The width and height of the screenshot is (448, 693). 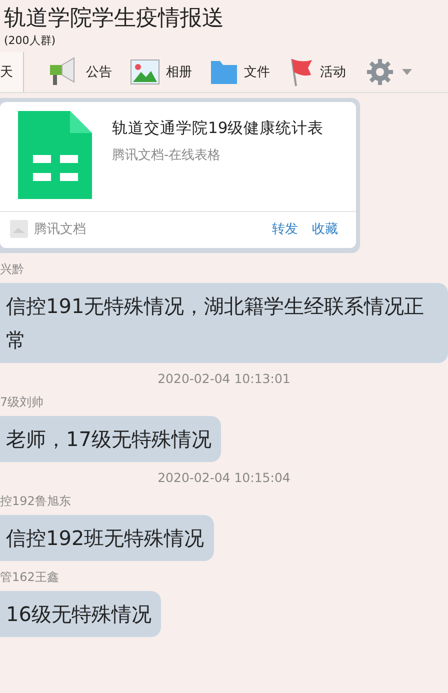 What do you see at coordinates (12, 72) in the screenshot?
I see `tab: 天` at bounding box center [12, 72].